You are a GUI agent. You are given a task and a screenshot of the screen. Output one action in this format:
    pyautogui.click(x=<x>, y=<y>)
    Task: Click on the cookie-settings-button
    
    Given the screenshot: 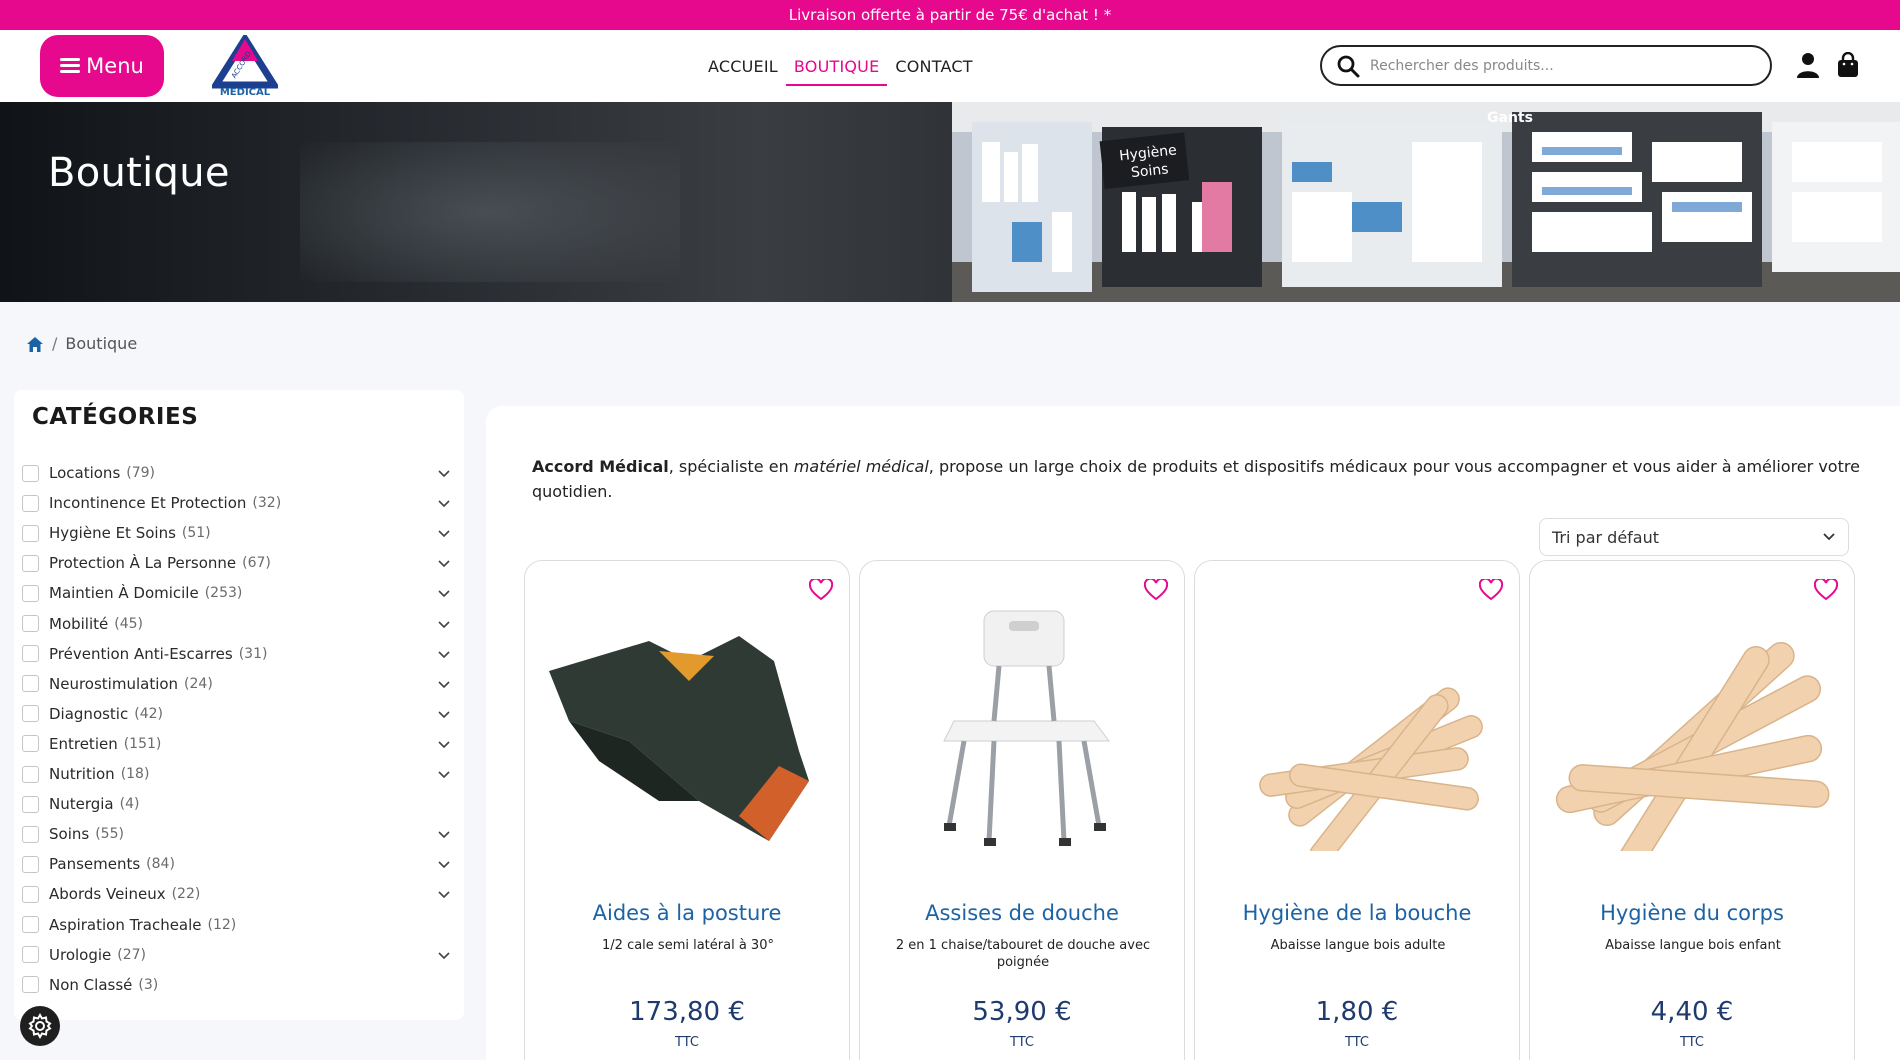 What is the action you would take?
    pyautogui.click(x=40, y=1026)
    